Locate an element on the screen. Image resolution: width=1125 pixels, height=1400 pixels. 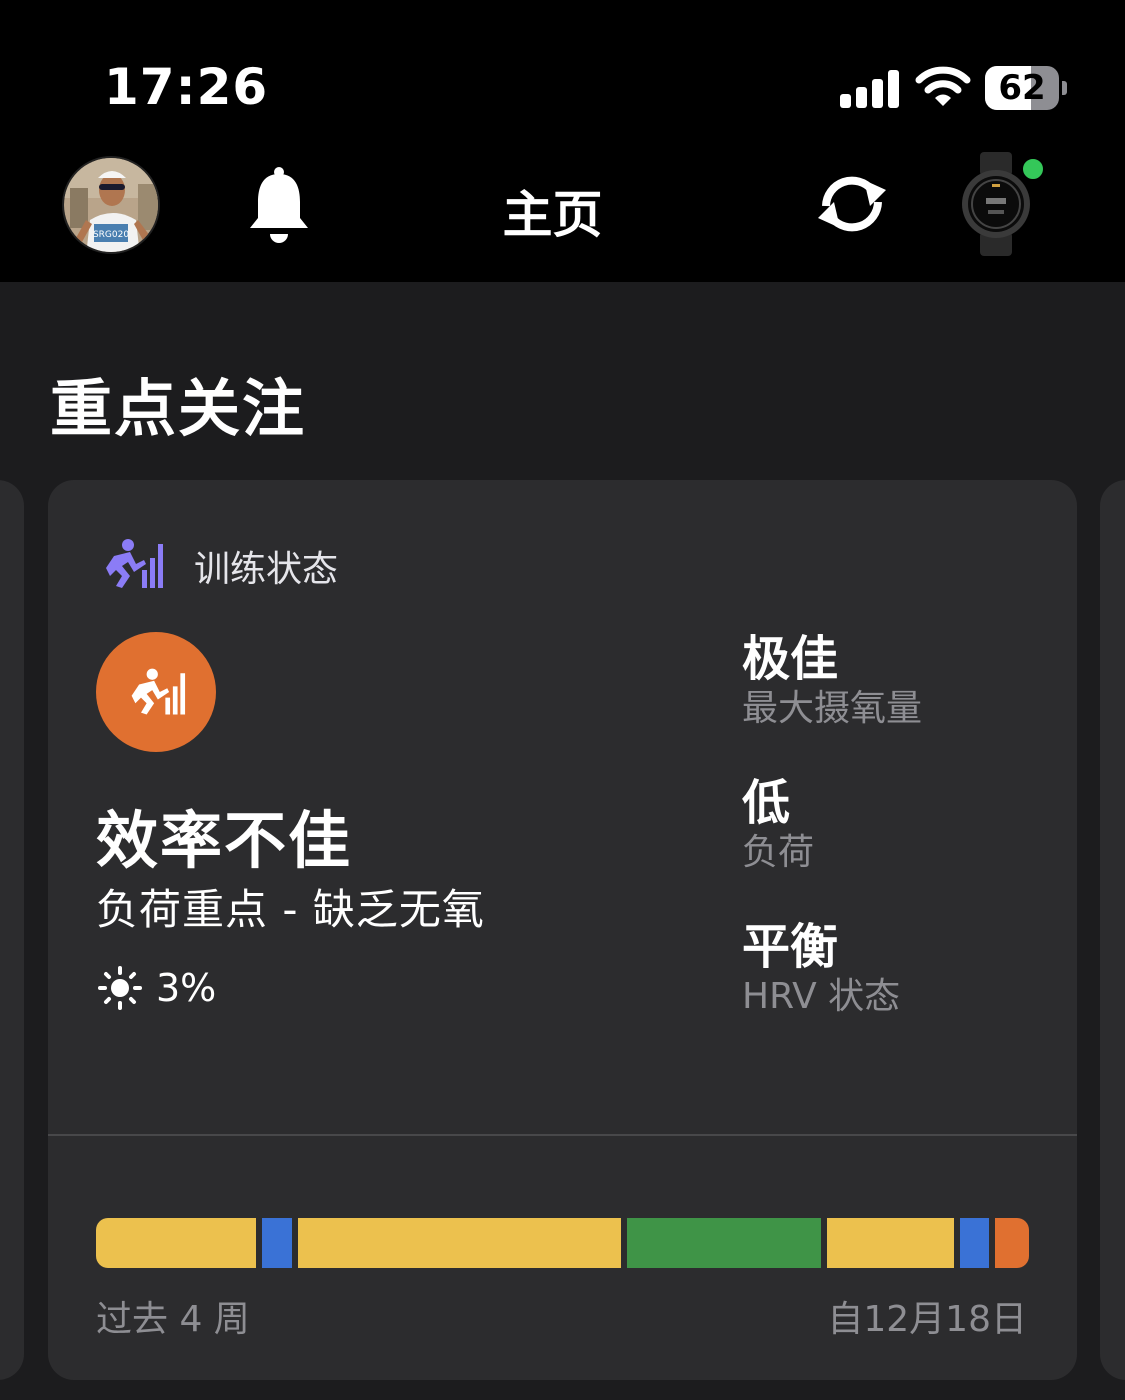
metric-value: 极佳 is located at coordinates (790, 659).